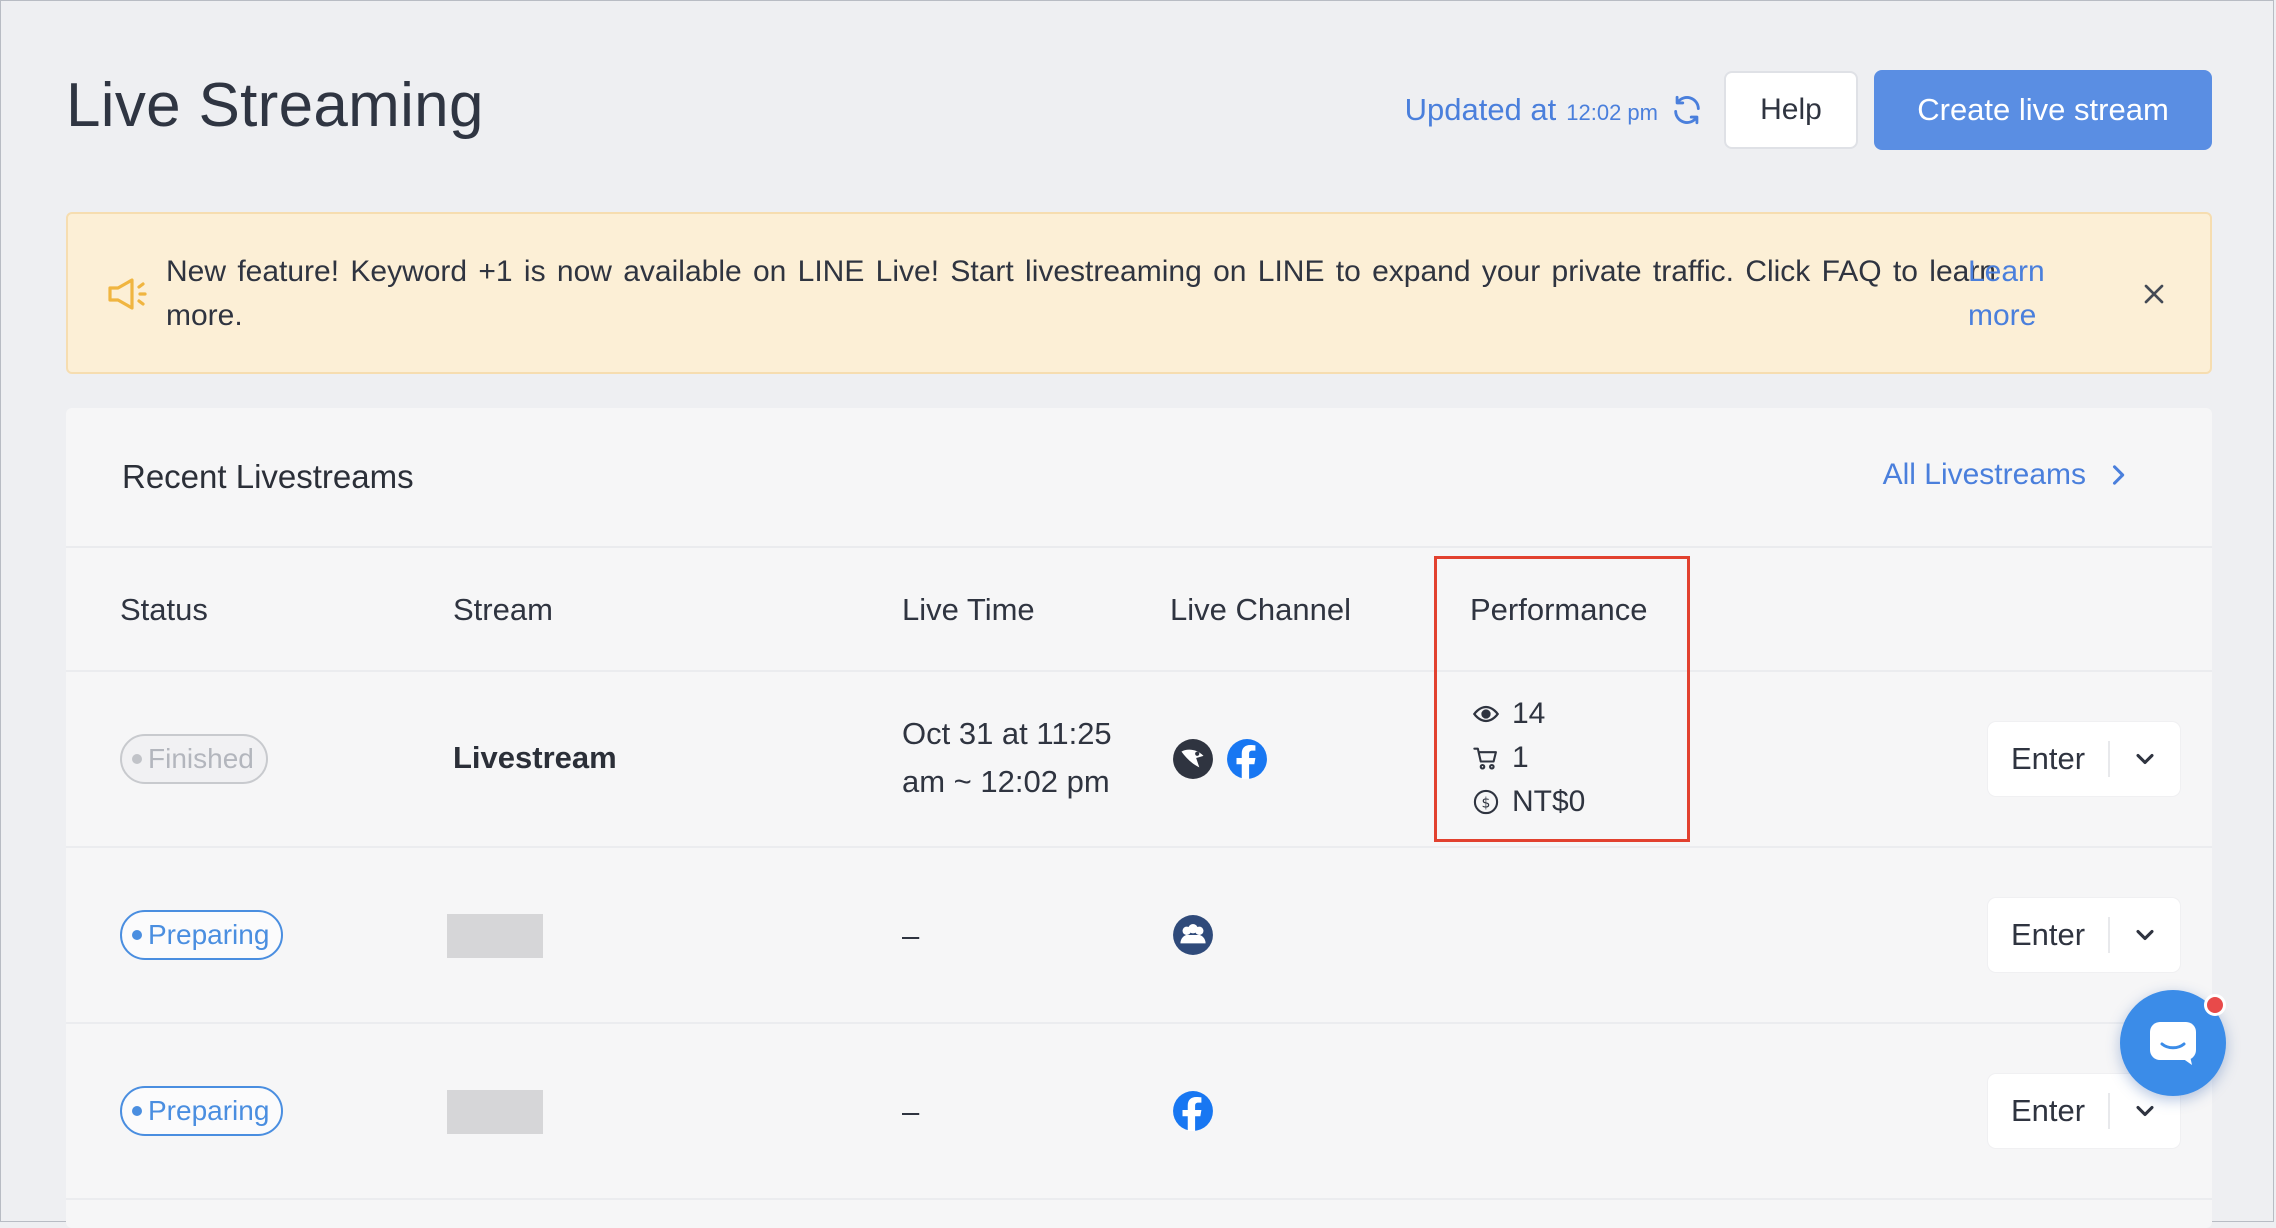 The width and height of the screenshot is (2276, 1228). What do you see at coordinates (2118, 475) in the screenshot?
I see `chevron-right-icon` at bounding box center [2118, 475].